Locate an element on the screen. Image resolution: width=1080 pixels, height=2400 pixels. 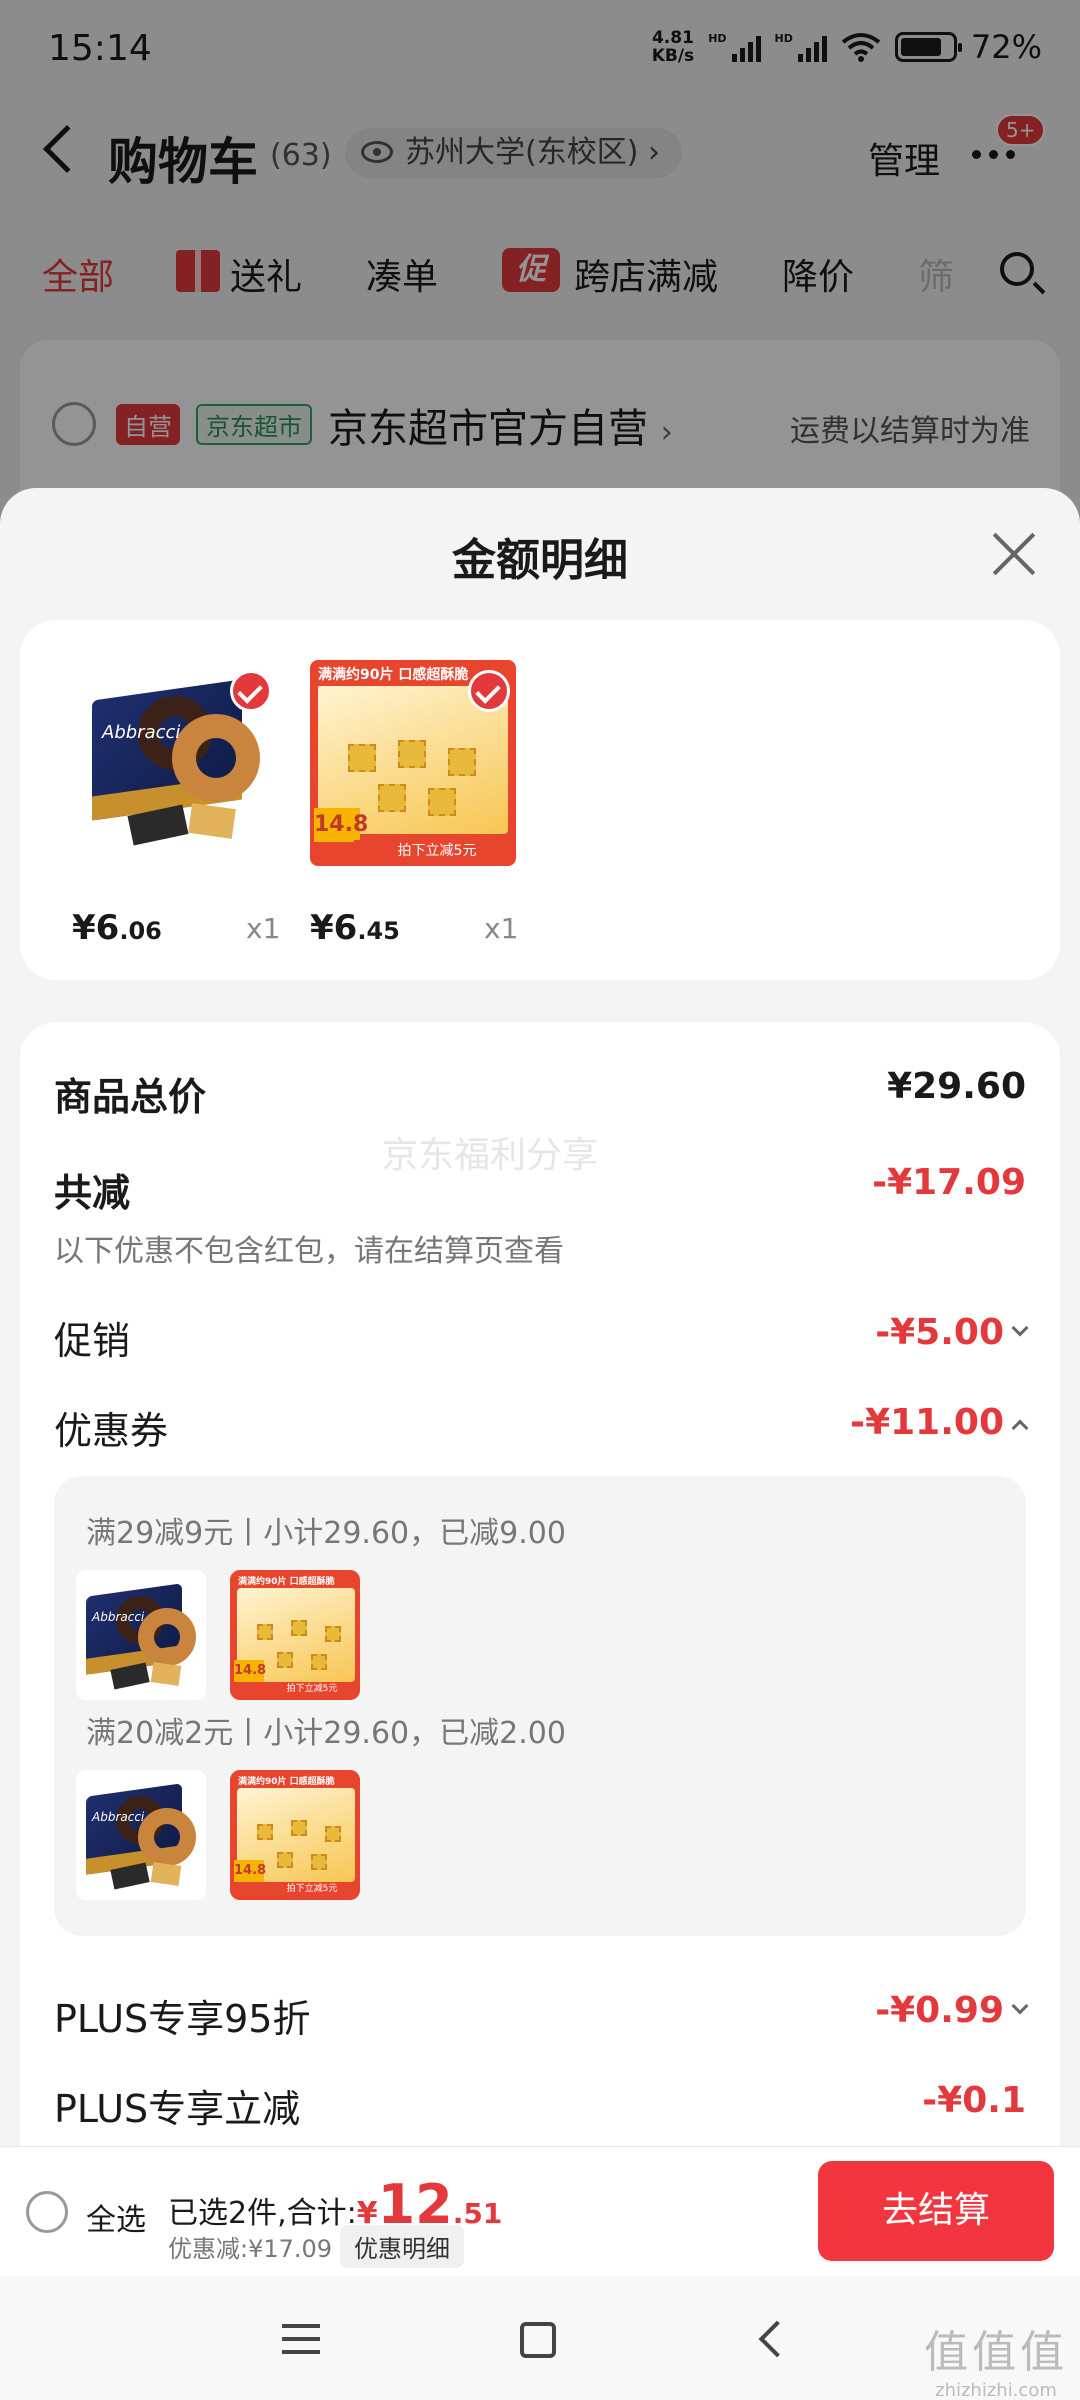
coupon-value: -¥11.00 is located at coordinates (927, 1422).